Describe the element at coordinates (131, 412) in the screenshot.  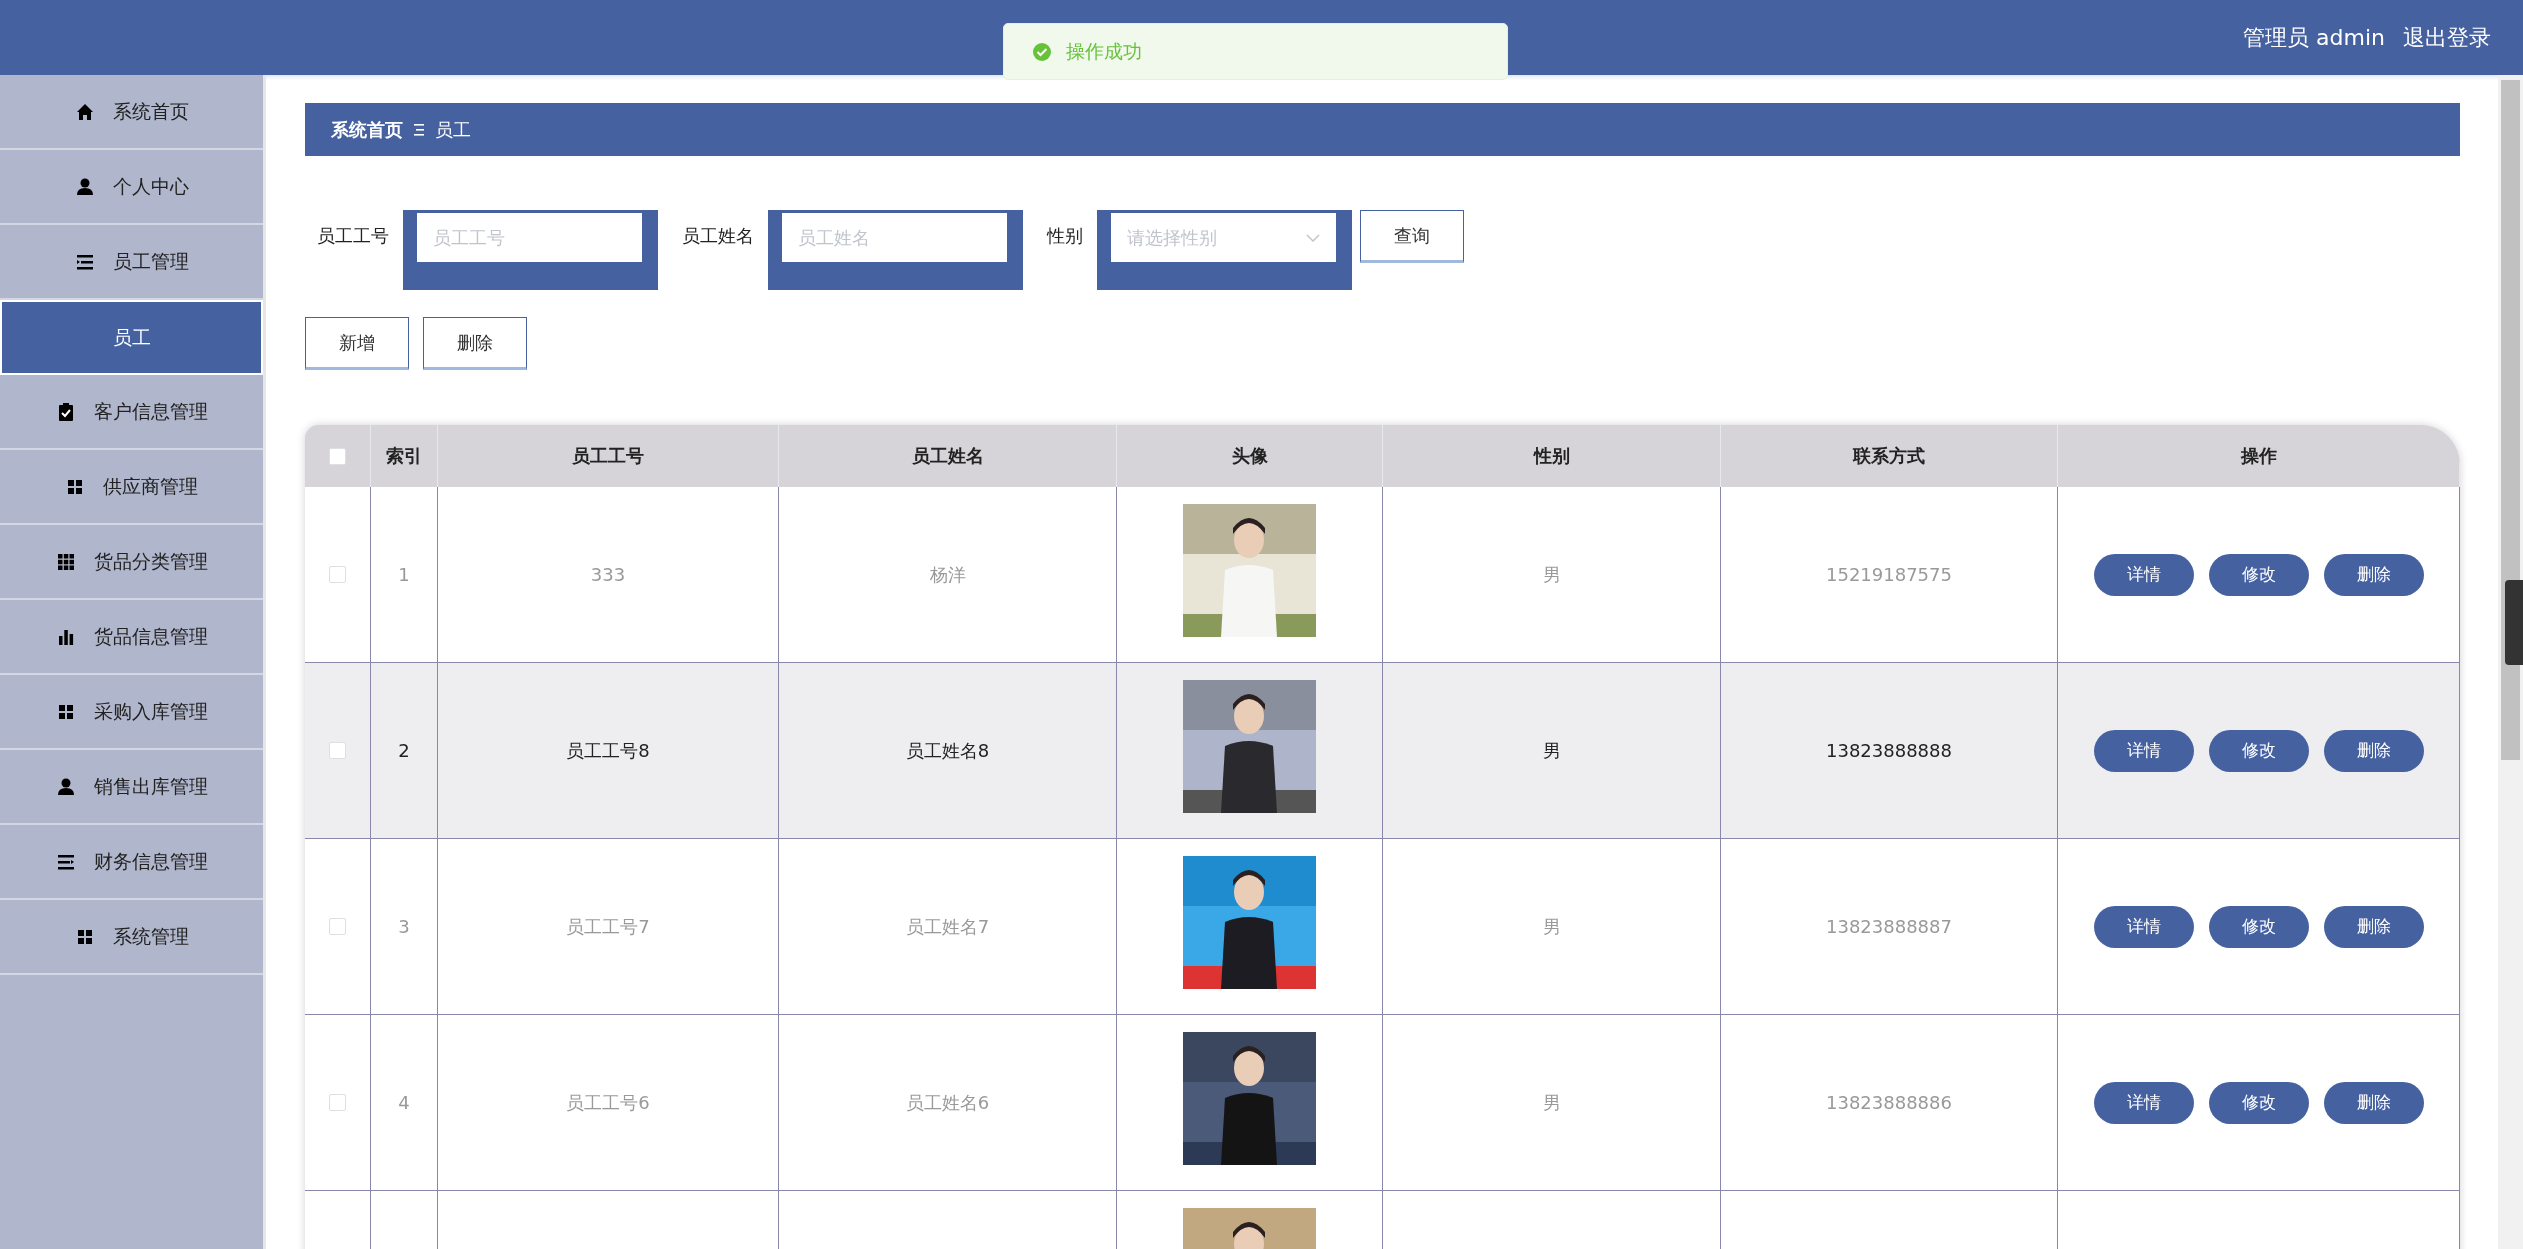
I see `sidebar-item: 客户信息管理` at that location.